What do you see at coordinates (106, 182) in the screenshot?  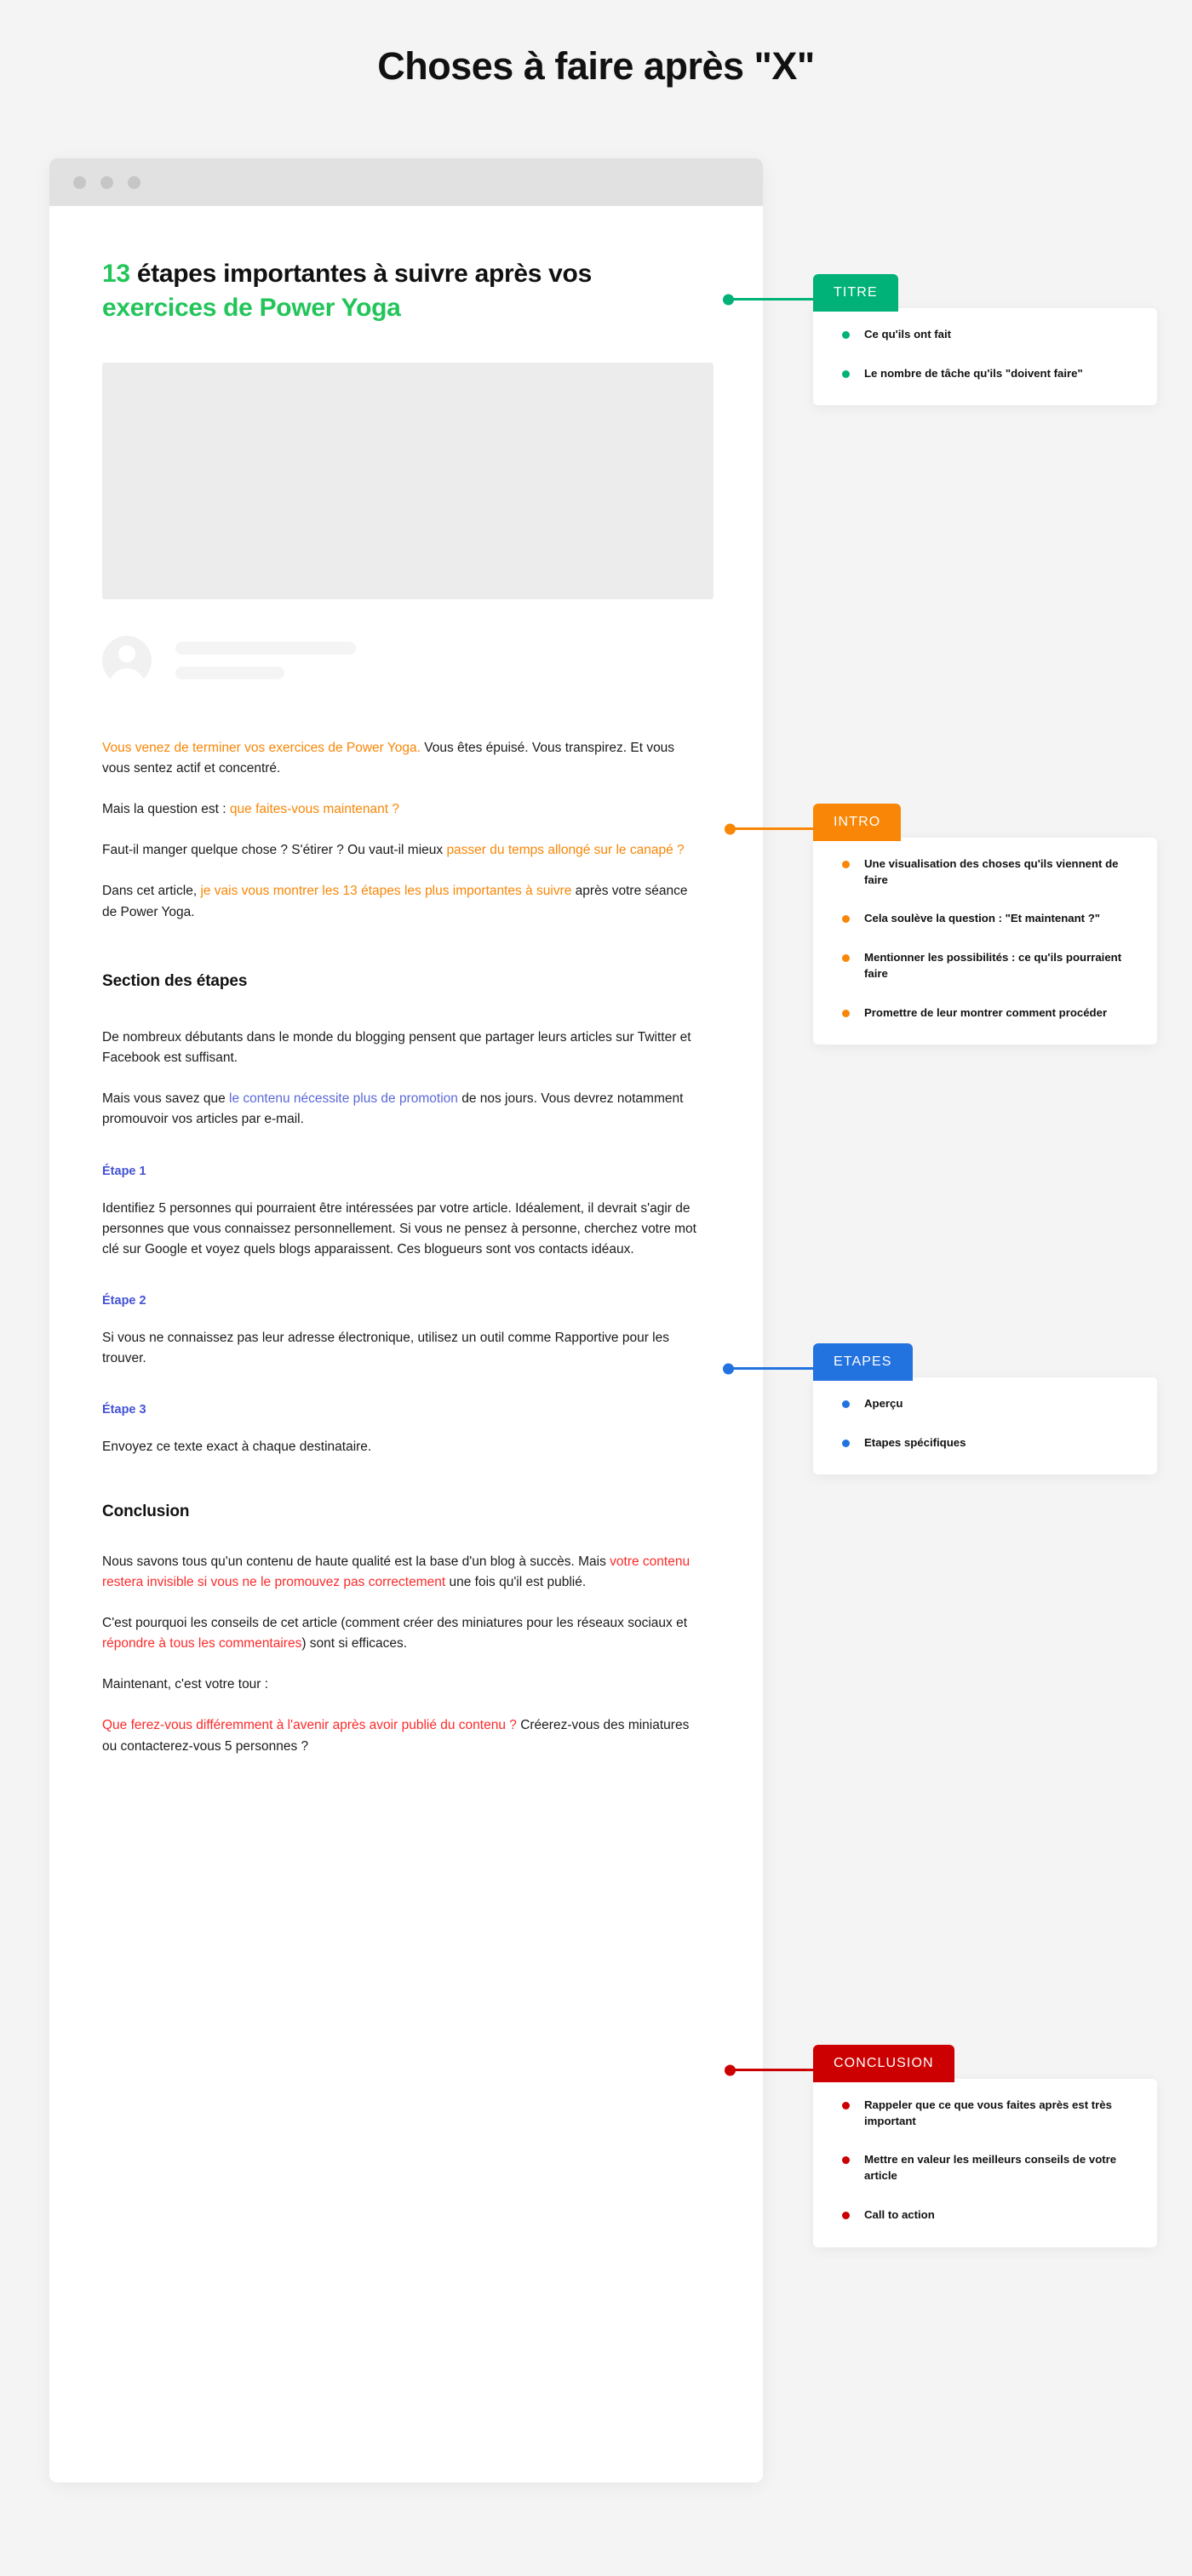 I see `window-minimize-dot-icon` at bounding box center [106, 182].